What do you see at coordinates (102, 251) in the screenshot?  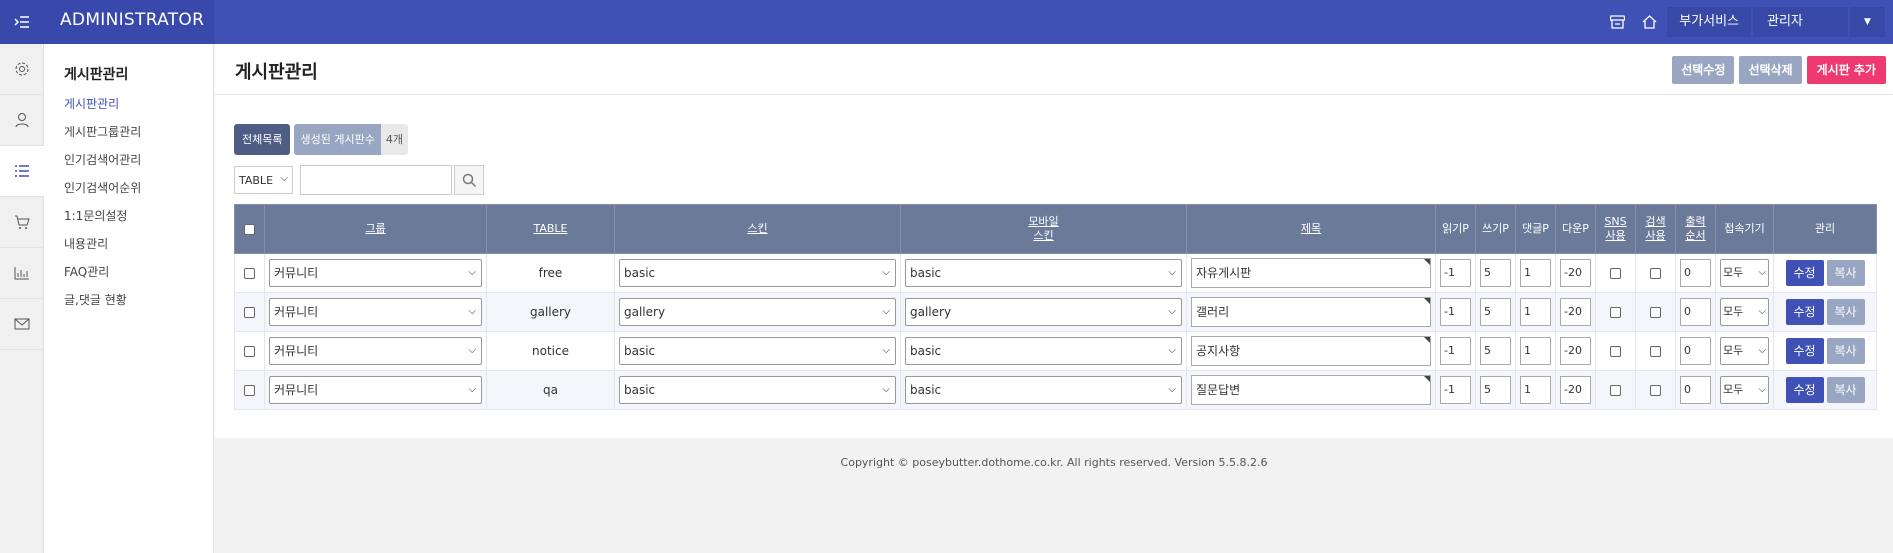 I see `subnav-item-content: 내용관리` at bounding box center [102, 251].